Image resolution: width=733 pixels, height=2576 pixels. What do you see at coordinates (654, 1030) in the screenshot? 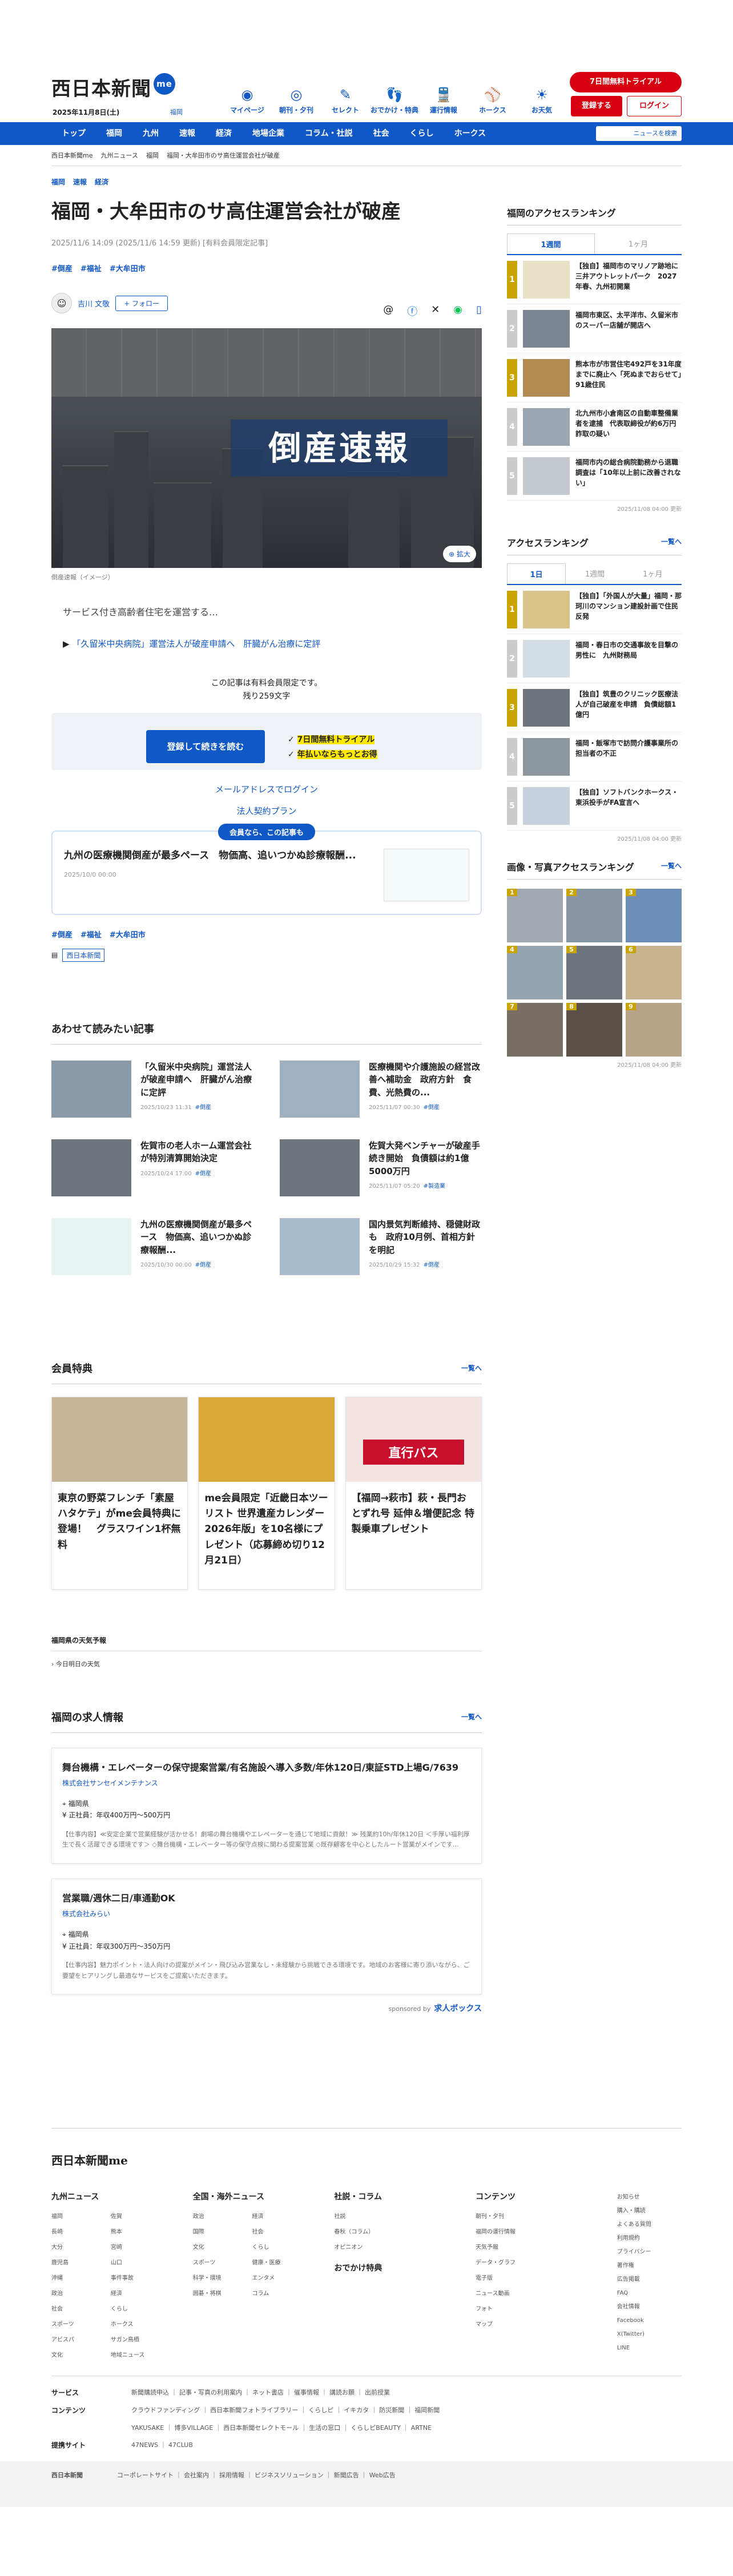
I see `photo-item: 9` at bounding box center [654, 1030].